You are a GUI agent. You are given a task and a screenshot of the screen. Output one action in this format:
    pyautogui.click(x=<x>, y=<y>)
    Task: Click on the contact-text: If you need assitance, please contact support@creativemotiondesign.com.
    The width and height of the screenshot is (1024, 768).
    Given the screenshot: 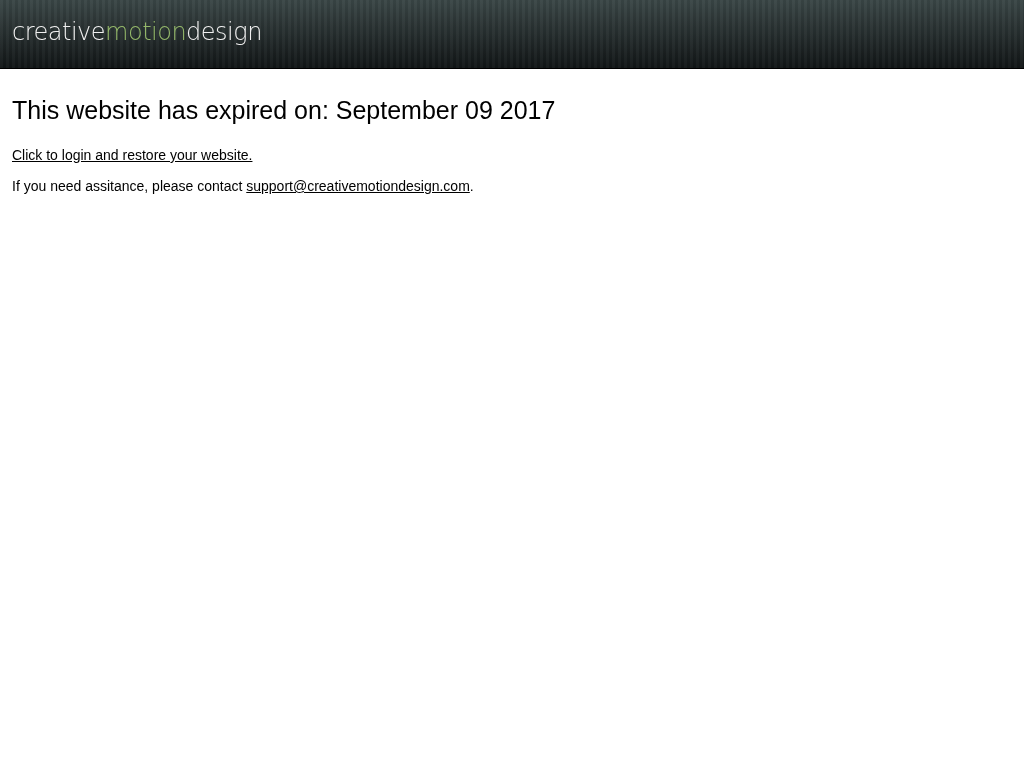 What is the action you would take?
    pyautogui.click(x=243, y=186)
    